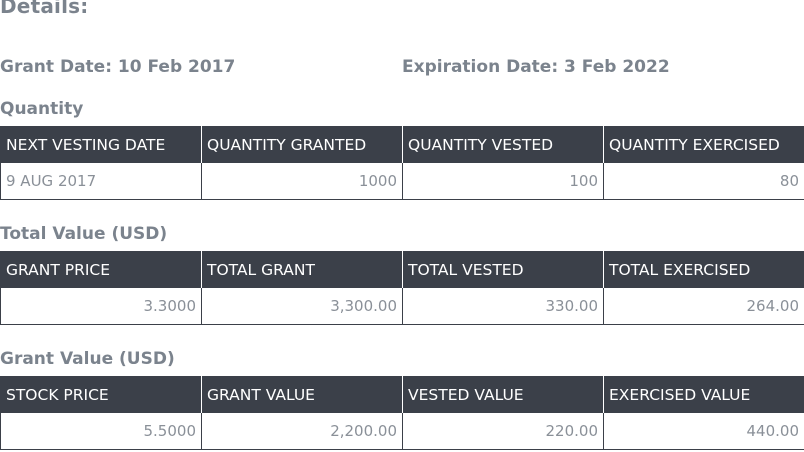 The height and width of the screenshot is (452, 804). Describe the element at coordinates (101, 394) in the screenshot. I see `column-header-stock-price: STOCK PRICE` at that location.